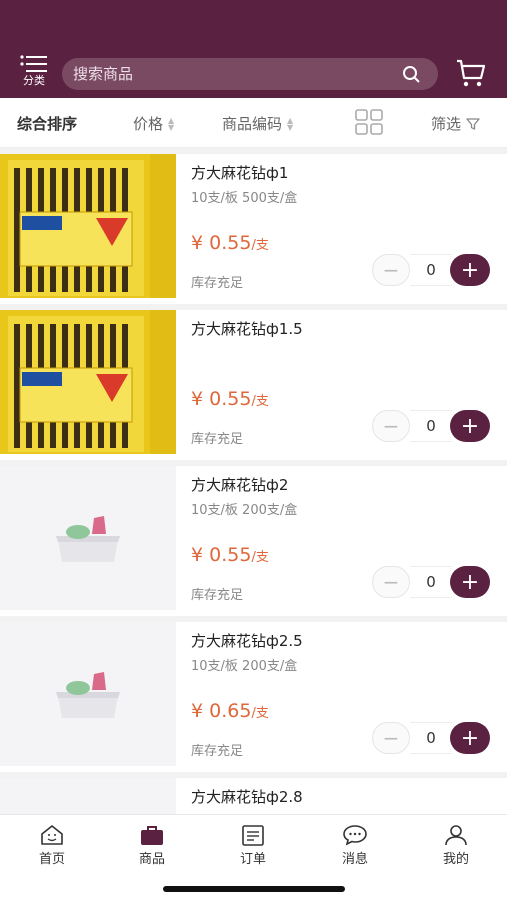  I want to click on tab-products-label: 商品, so click(151, 859).